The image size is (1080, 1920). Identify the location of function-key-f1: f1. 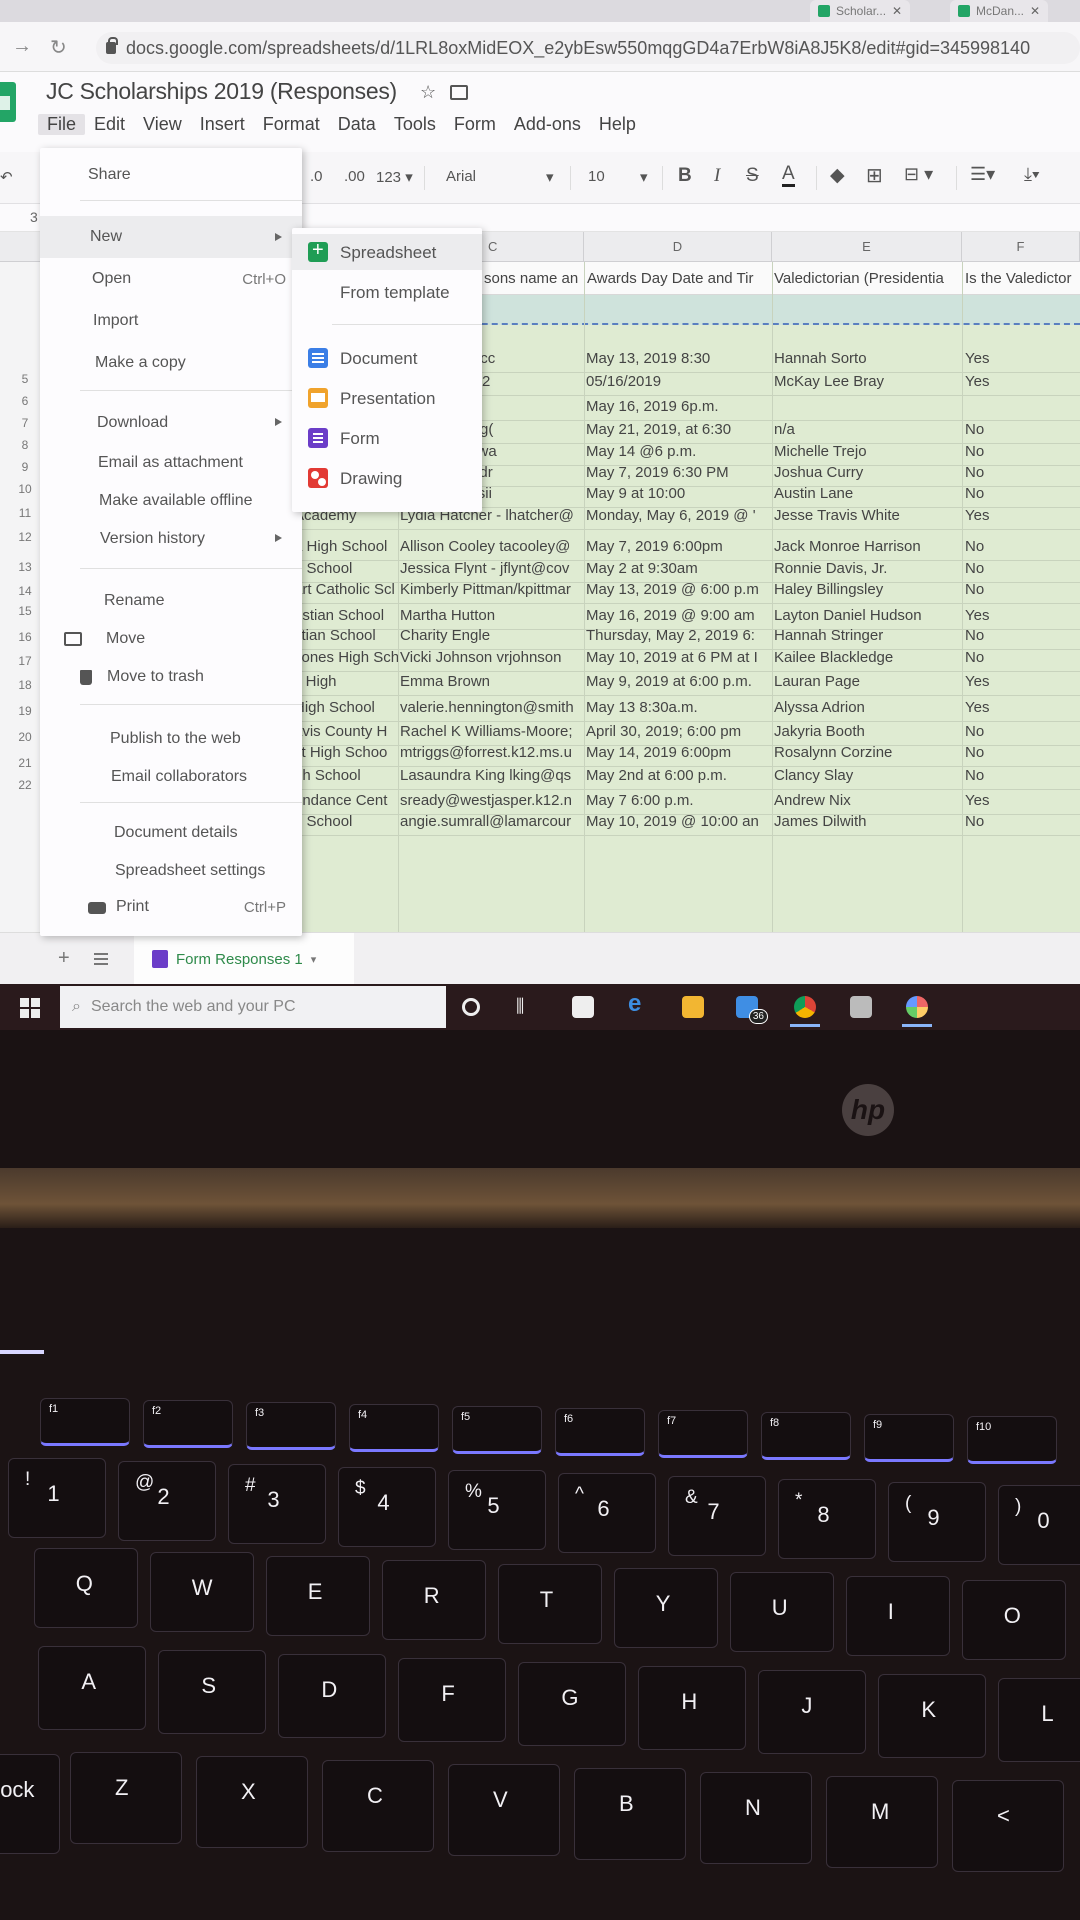
(85, 1422).